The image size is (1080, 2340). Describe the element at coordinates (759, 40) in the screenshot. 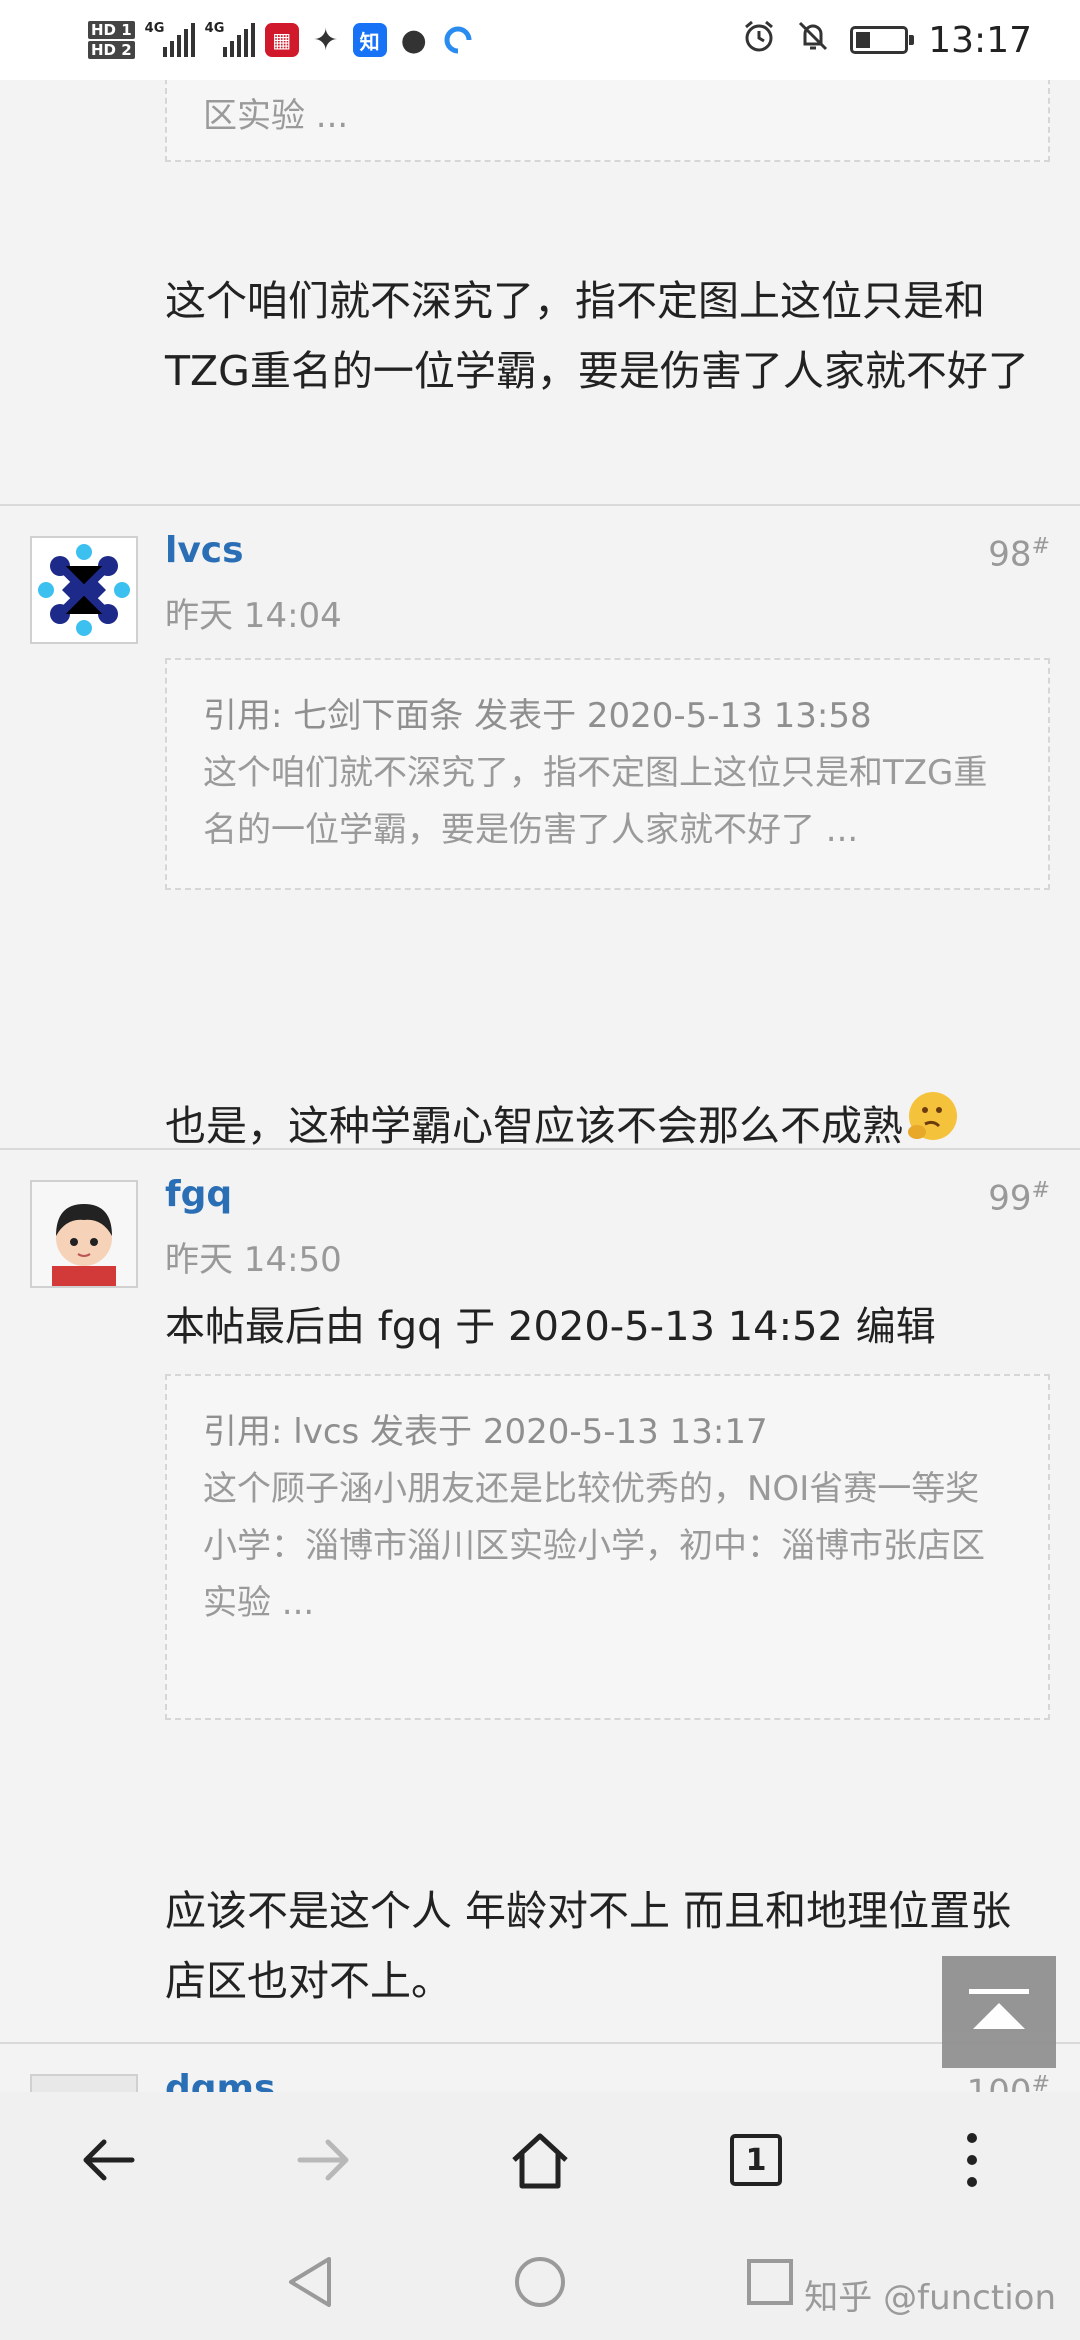

I see `alarm-icon` at that location.